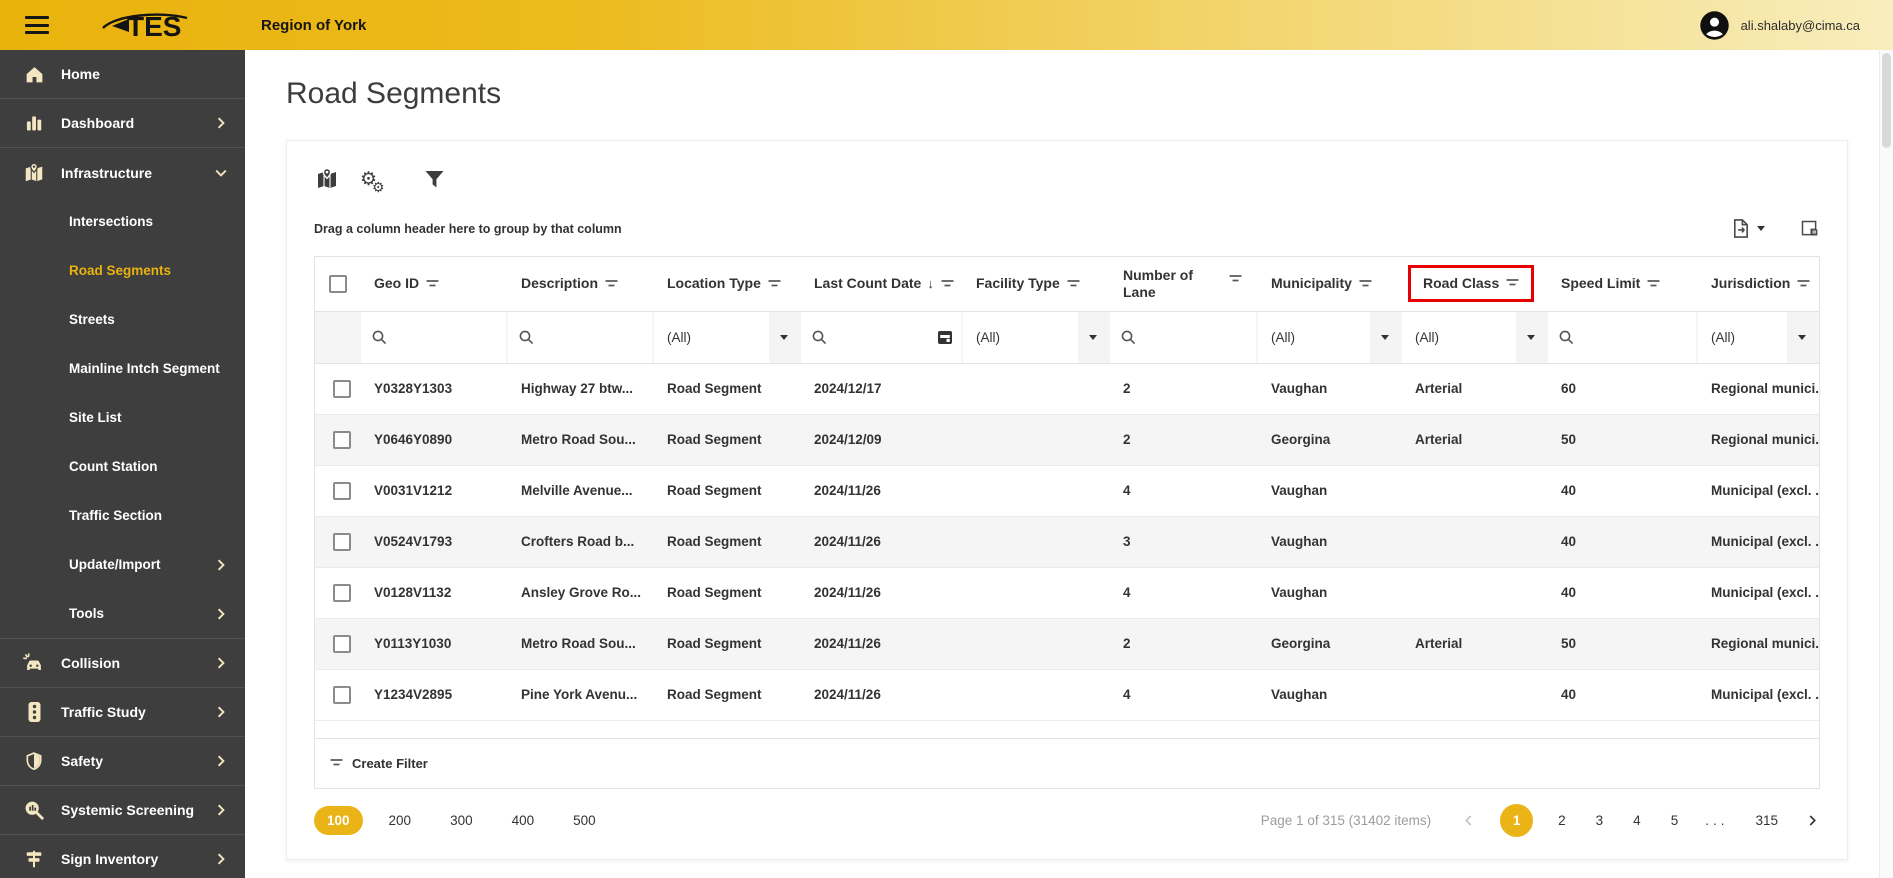 Image resolution: width=1893 pixels, height=878 pixels. What do you see at coordinates (1067, 729) in the screenshot?
I see `grid-scroll-strip` at bounding box center [1067, 729].